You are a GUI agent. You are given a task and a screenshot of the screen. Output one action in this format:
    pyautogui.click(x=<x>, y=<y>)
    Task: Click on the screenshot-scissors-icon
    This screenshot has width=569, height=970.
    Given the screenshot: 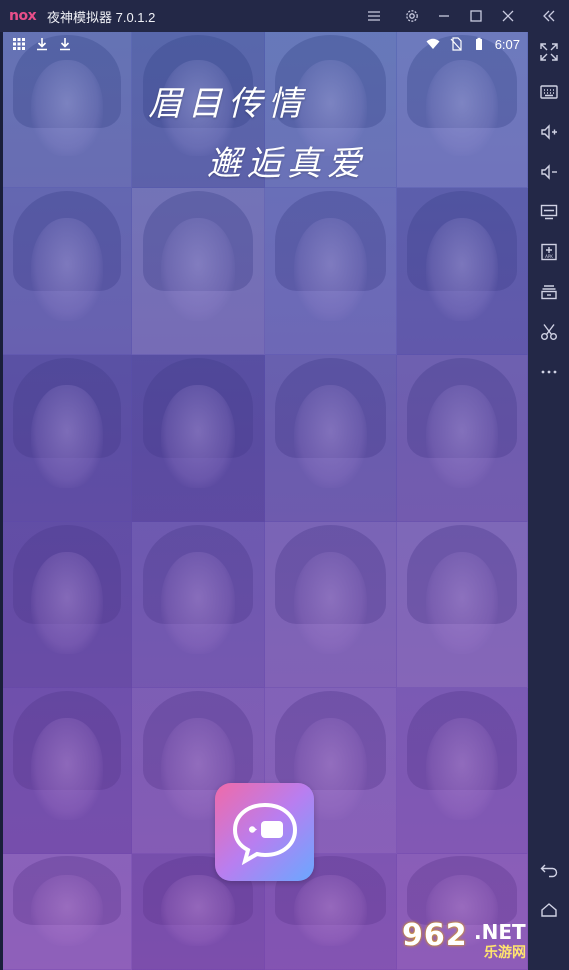 What is the action you would take?
    pyautogui.click(x=548, y=332)
    